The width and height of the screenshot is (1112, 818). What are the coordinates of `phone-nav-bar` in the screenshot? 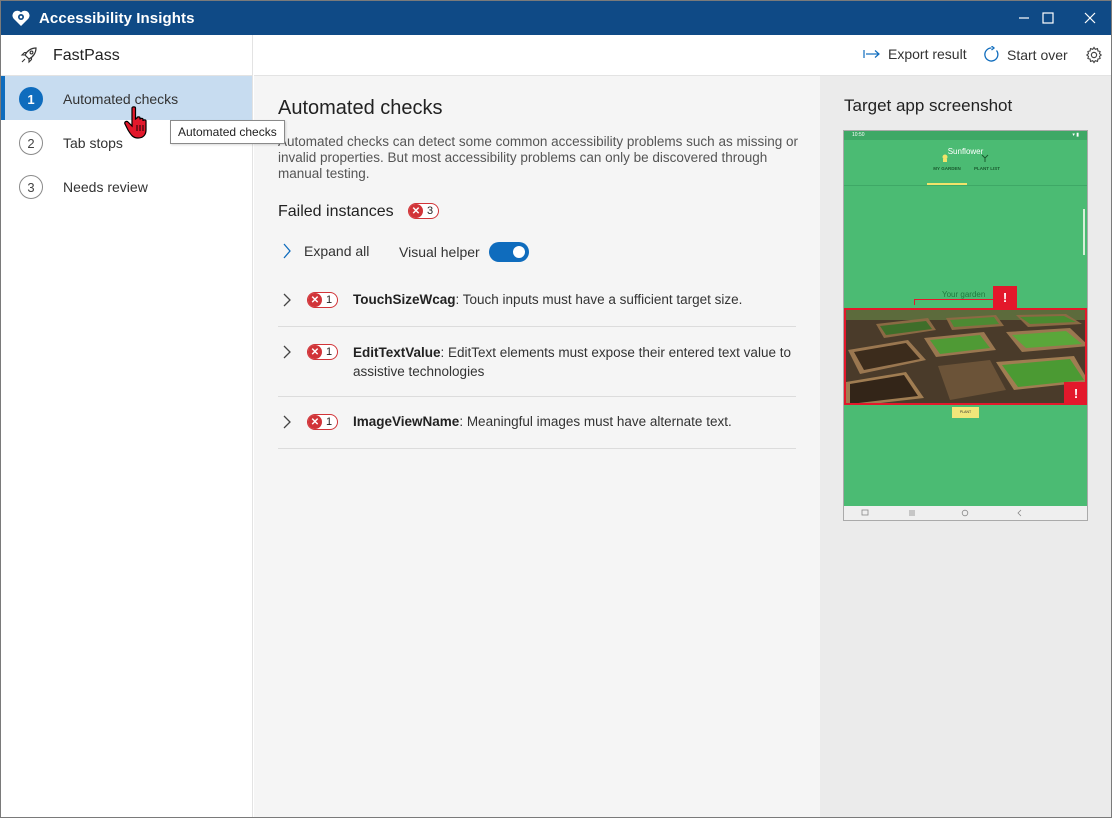 It's located at (965, 513).